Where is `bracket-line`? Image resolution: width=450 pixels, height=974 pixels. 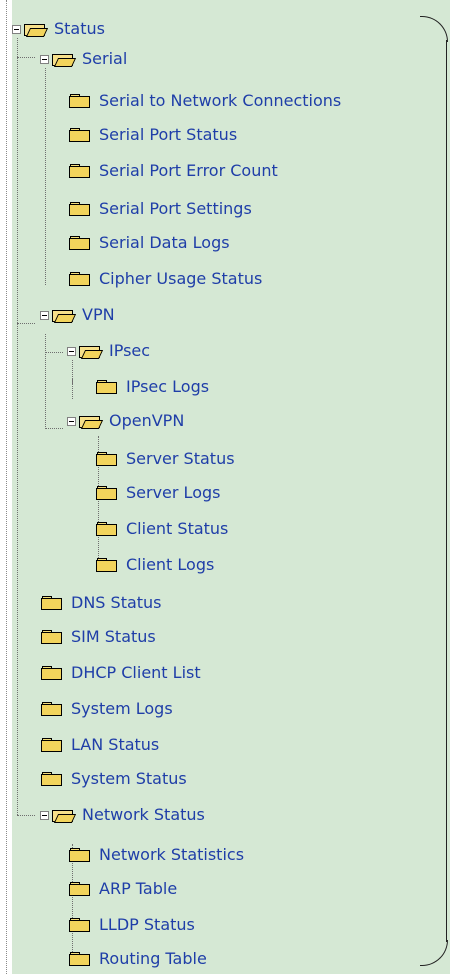 bracket-line is located at coordinates (446, 491).